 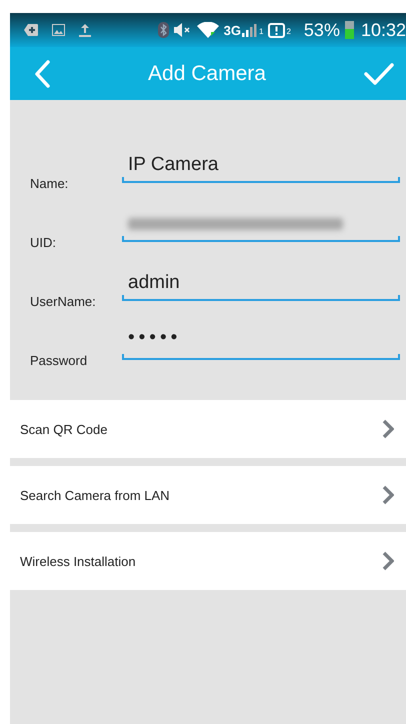 What do you see at coordinates (173, 165) in the screenshot?
I see `field-value: IP Camera` at bounding box center [173, 165].